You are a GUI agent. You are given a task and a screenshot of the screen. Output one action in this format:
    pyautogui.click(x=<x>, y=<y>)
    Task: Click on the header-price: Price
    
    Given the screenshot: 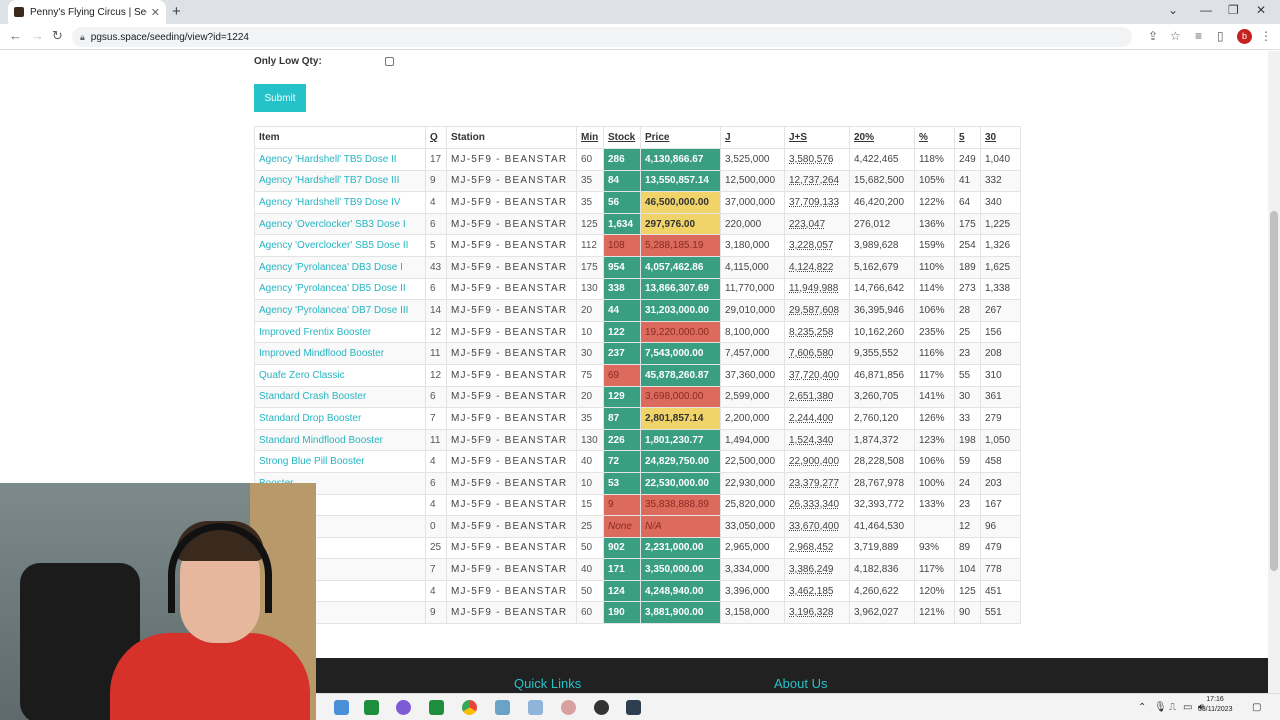 What is the action you would take?
    pyautogui.click(x=680, y=137)
    